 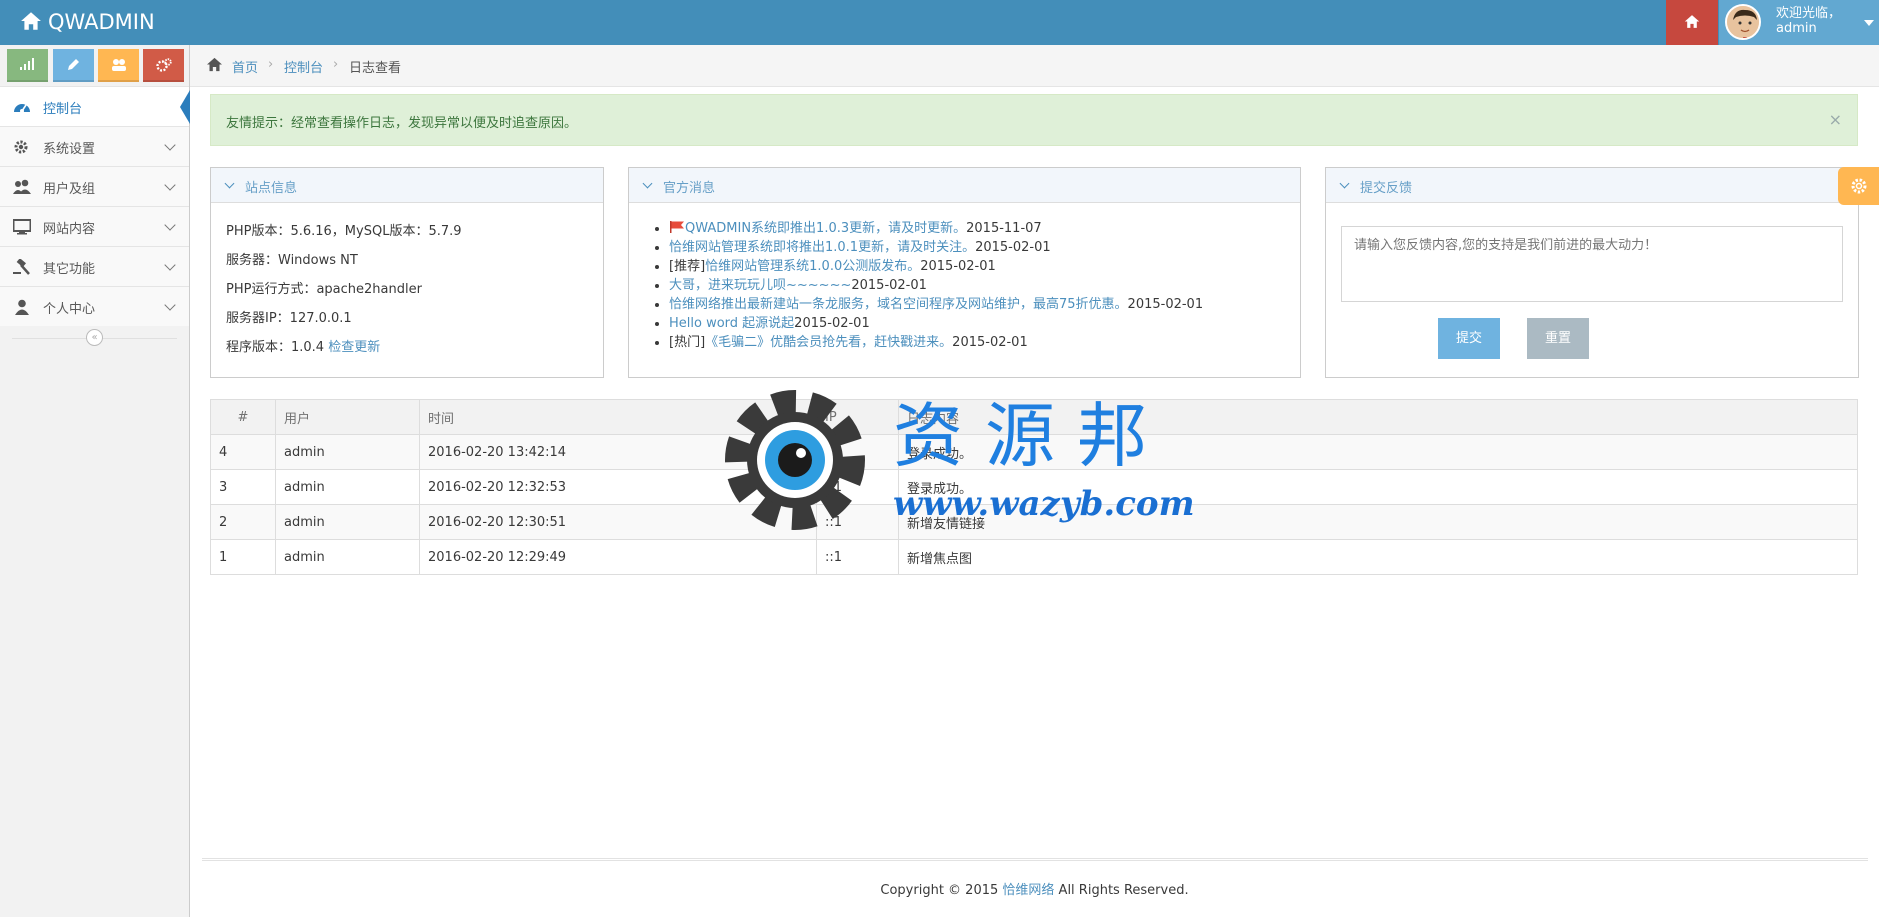 I want to click on server-os: 服务器：Windows NT, so click(x=292, y=260).